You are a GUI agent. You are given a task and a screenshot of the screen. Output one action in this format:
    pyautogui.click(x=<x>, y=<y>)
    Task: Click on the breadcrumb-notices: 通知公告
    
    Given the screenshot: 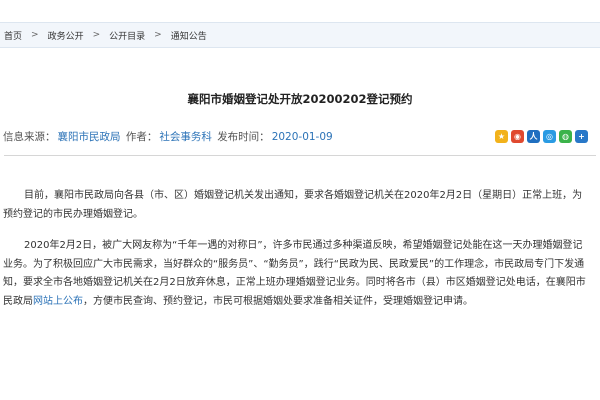 What is the action you would take?
    pyautogui.click(x=189, y=35)
    